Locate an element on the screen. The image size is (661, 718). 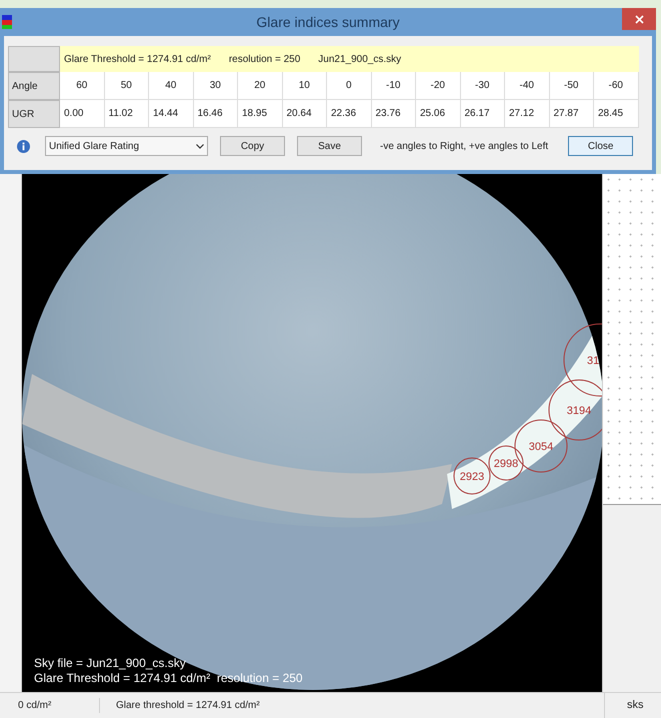
sky-file-text: Jun21_900_cs.sky is located at coordinates (360, 59).